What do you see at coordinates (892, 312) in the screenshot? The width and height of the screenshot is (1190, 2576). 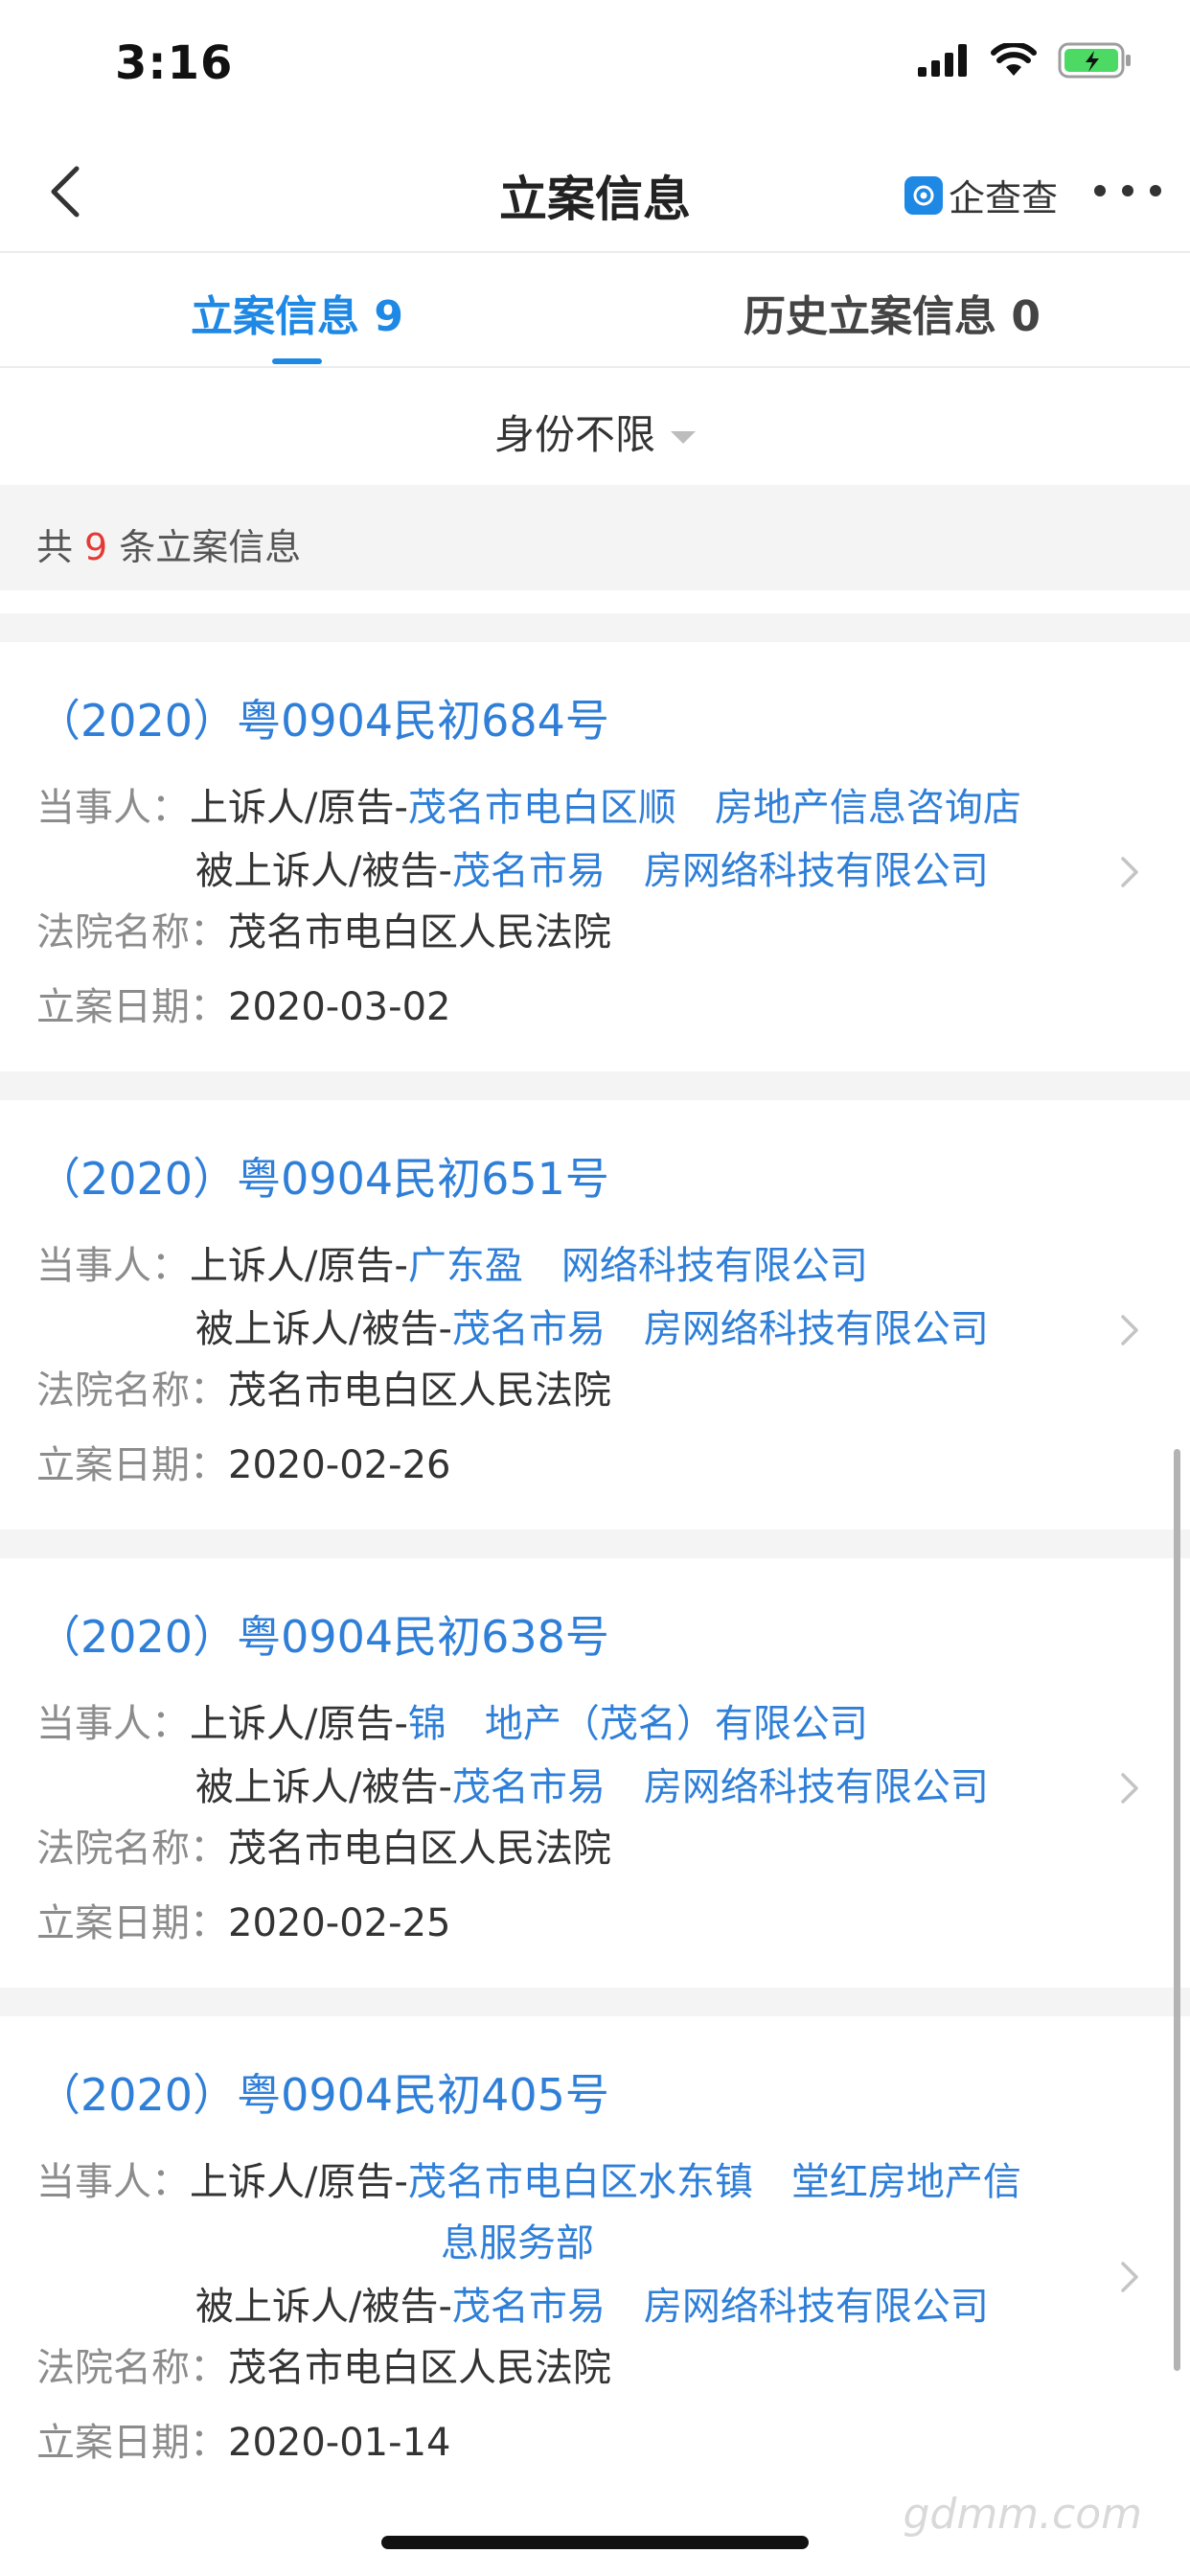 I see `tab-history-case-info: 历史立案信息 0` at bounding box center [892, 312].